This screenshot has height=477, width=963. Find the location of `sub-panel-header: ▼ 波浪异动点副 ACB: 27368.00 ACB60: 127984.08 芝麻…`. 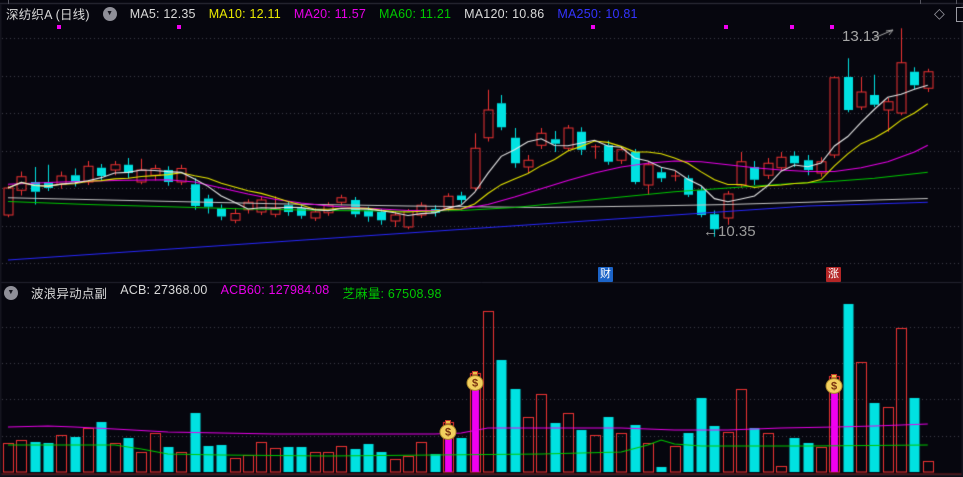

sub-panel-header: ▼ 波浪异动点副 ACB: 27368.00 ACB60: 127984.08 芝麻… is located at coordinates (223, 292).